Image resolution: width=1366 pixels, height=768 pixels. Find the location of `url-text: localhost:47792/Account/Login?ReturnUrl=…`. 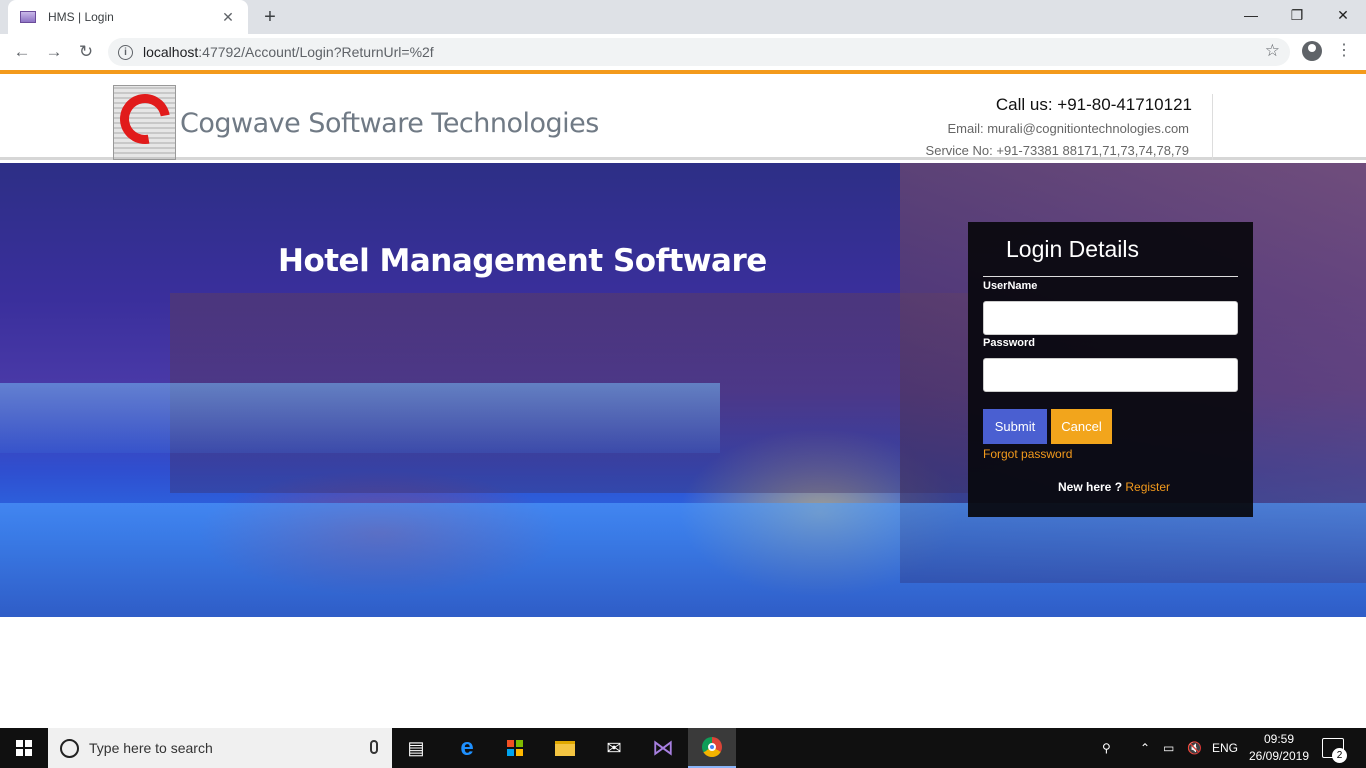

url-text: localhost:47792/Account/Login?ReturnUrl=… is located at coordinates (288, 52).